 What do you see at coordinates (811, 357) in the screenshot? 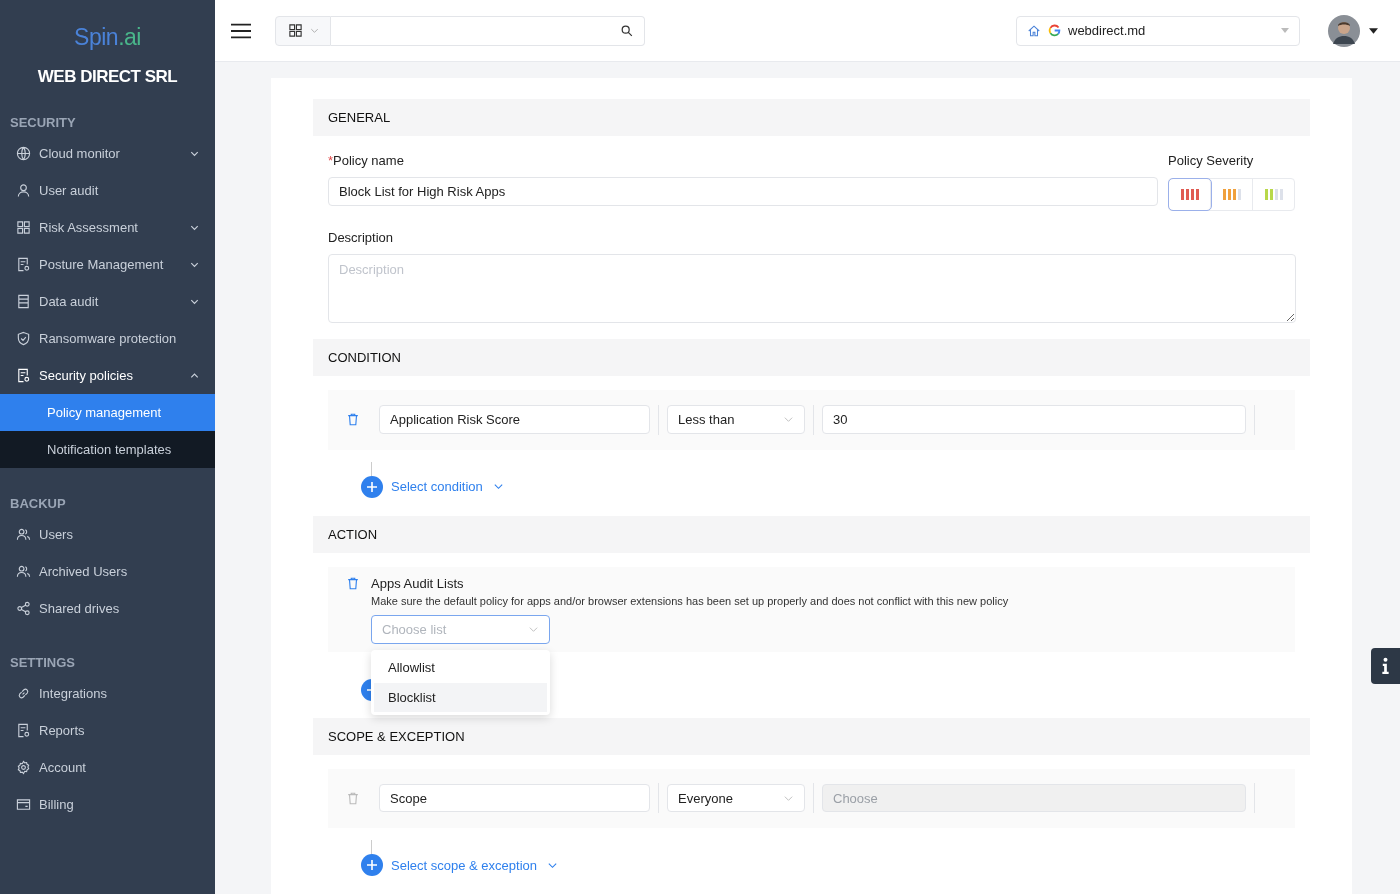
I see `section-header: CONDITION` at bounding box center [811, 357].